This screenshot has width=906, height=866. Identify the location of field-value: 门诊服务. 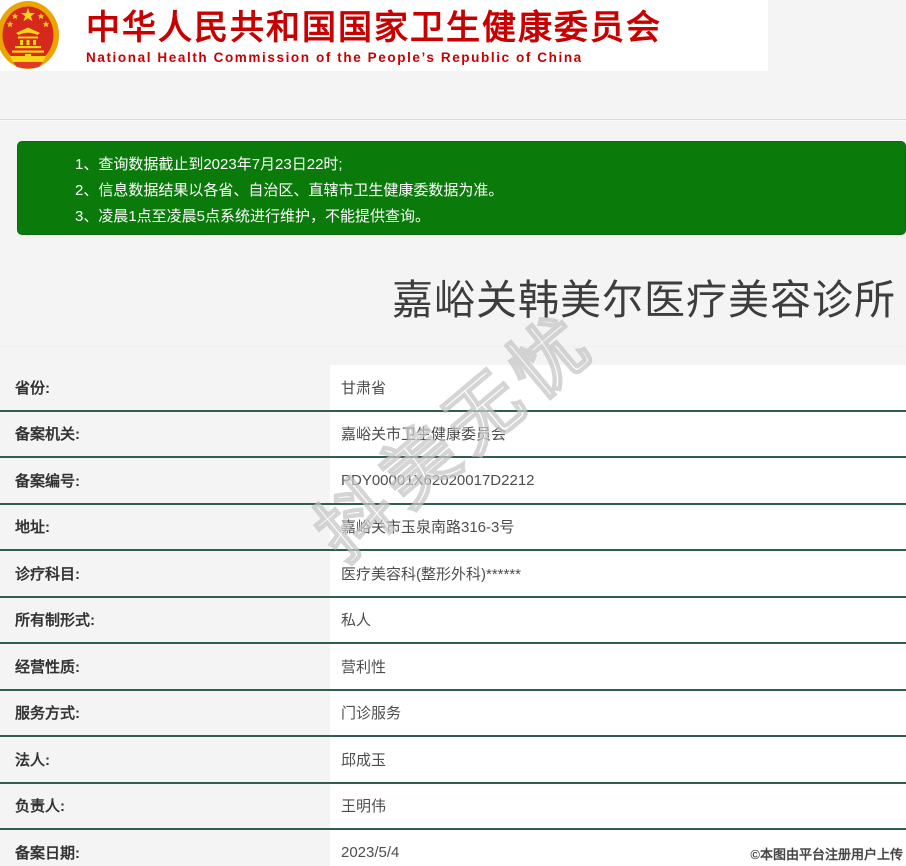
(618, 712).